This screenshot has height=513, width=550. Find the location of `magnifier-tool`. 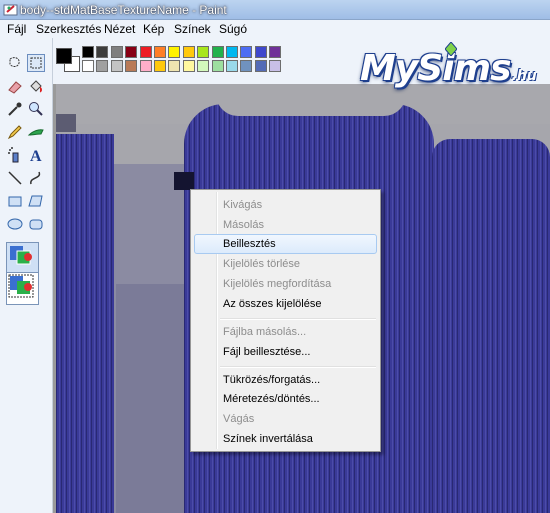

magnifier-tool is located at coordinates (36, 109).